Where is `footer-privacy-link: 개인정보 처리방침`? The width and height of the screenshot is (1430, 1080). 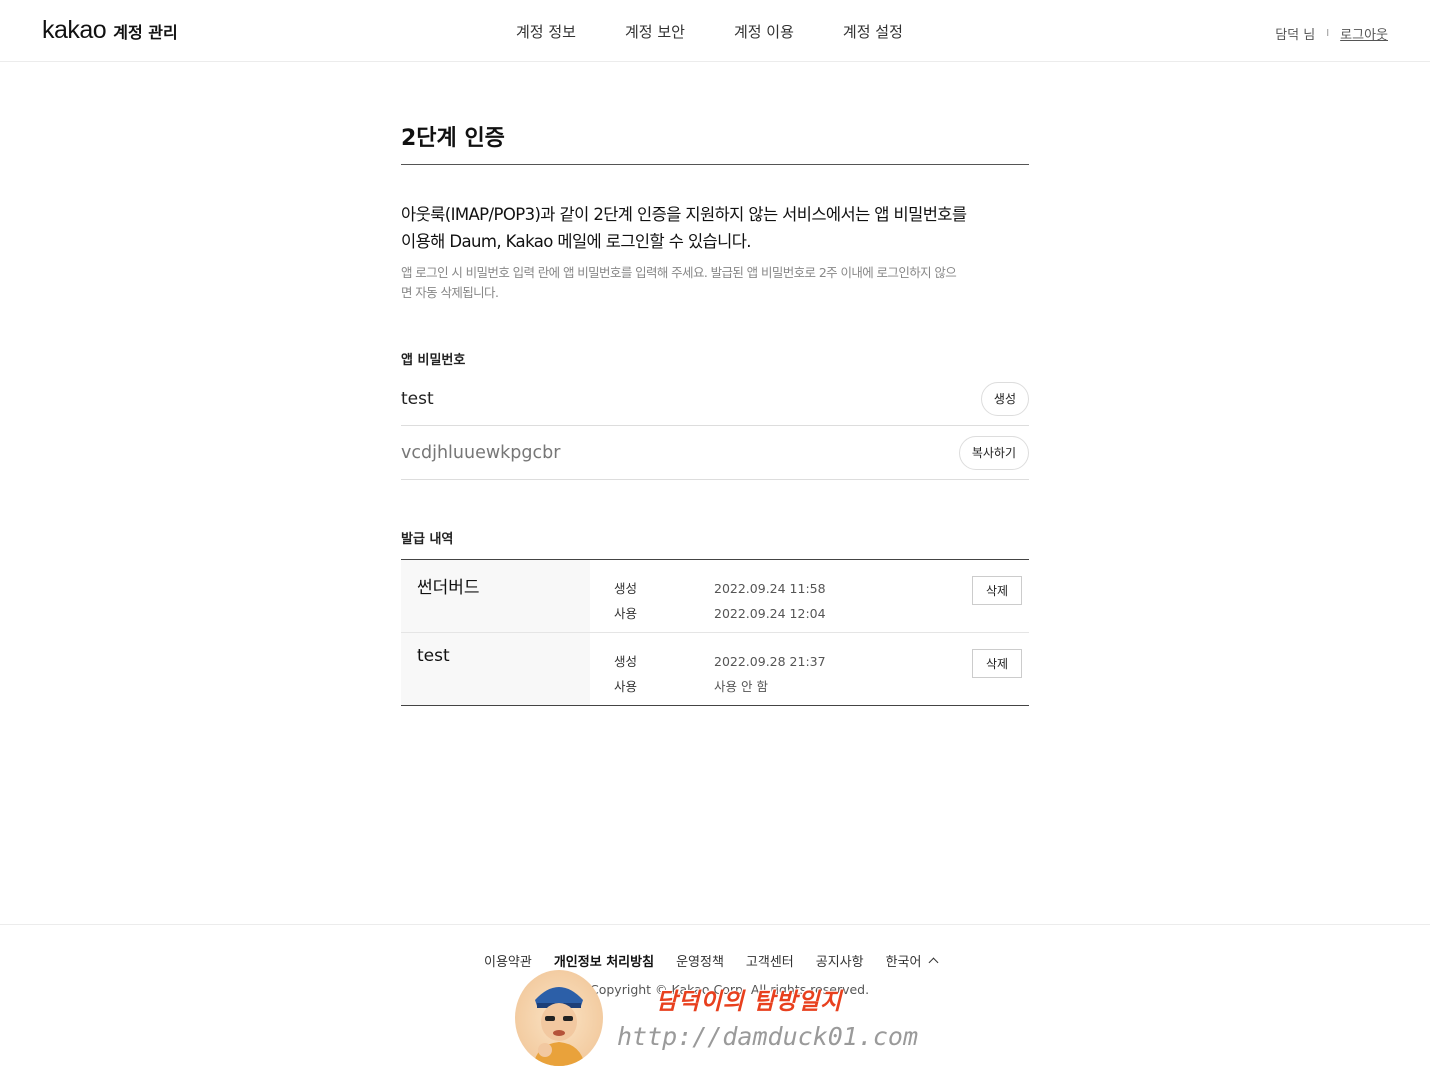
footer-privacy-link: 개인정보 처리방침 is located at coordinates (604, 960).